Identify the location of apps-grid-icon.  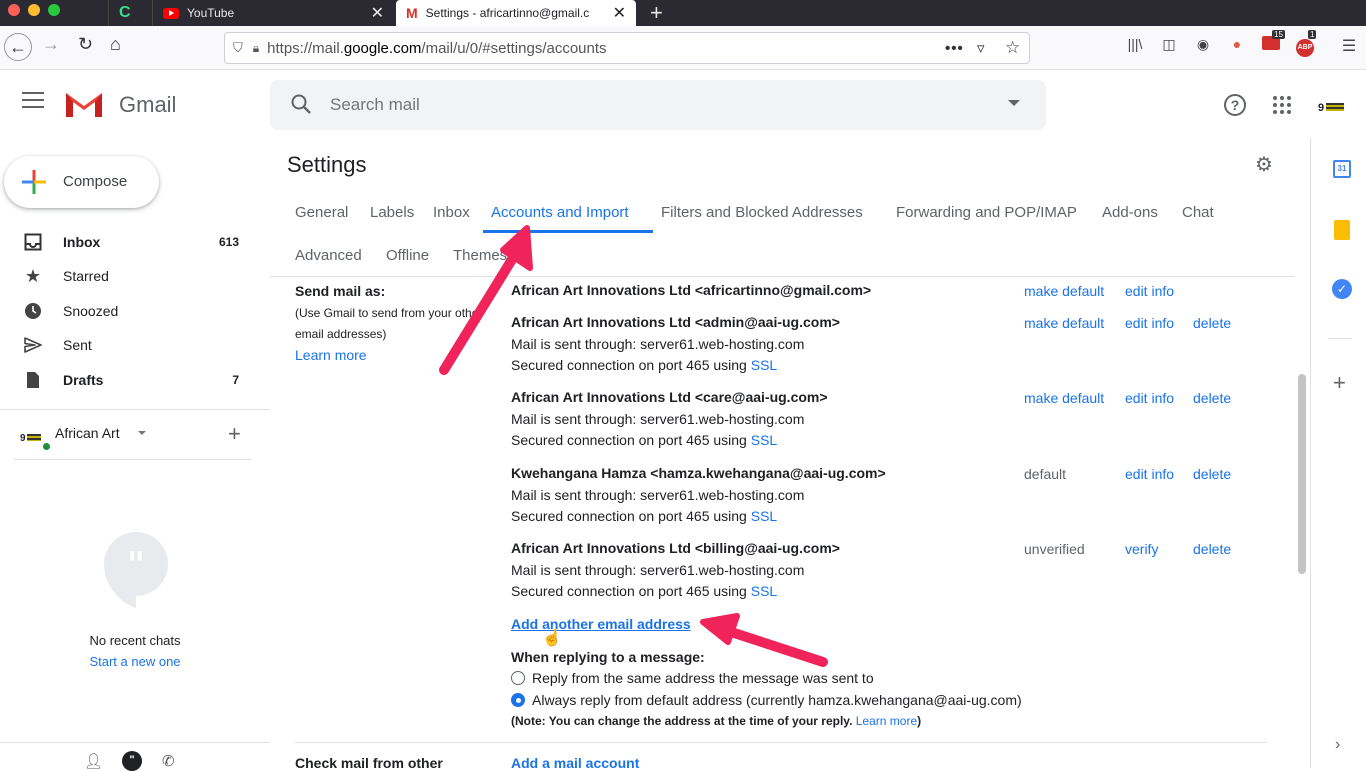
(1282, 105).